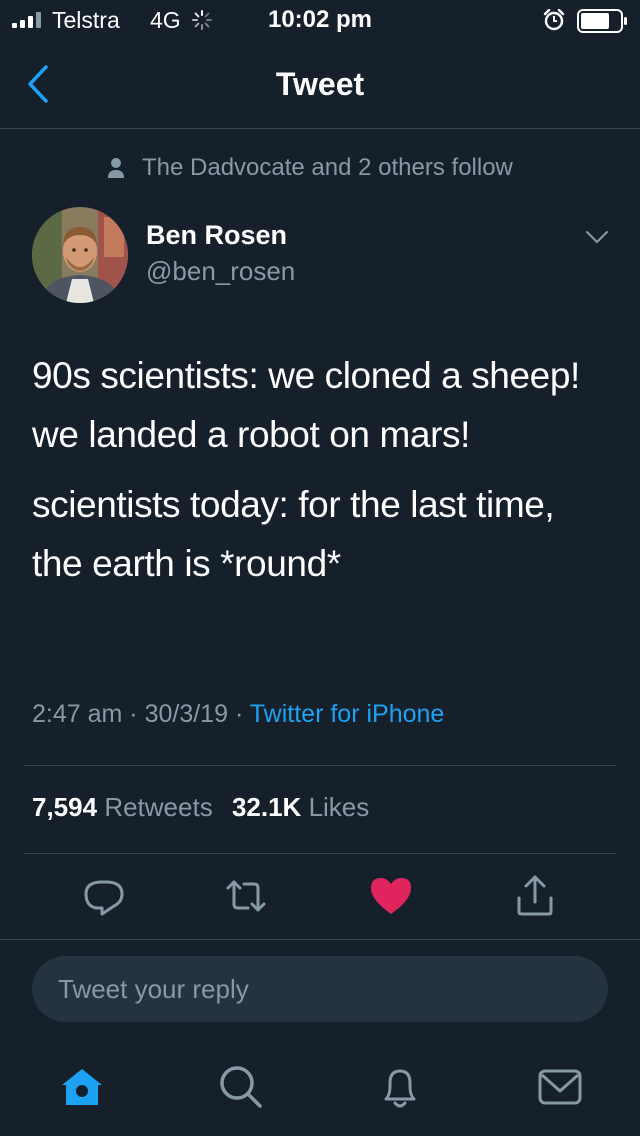 This screenshot has height=1136, width=640. What do you see at coordinates (320, 989) in the screenshot?
I see `reply-input: Tweet your reply` at bounding box center [320, 989].